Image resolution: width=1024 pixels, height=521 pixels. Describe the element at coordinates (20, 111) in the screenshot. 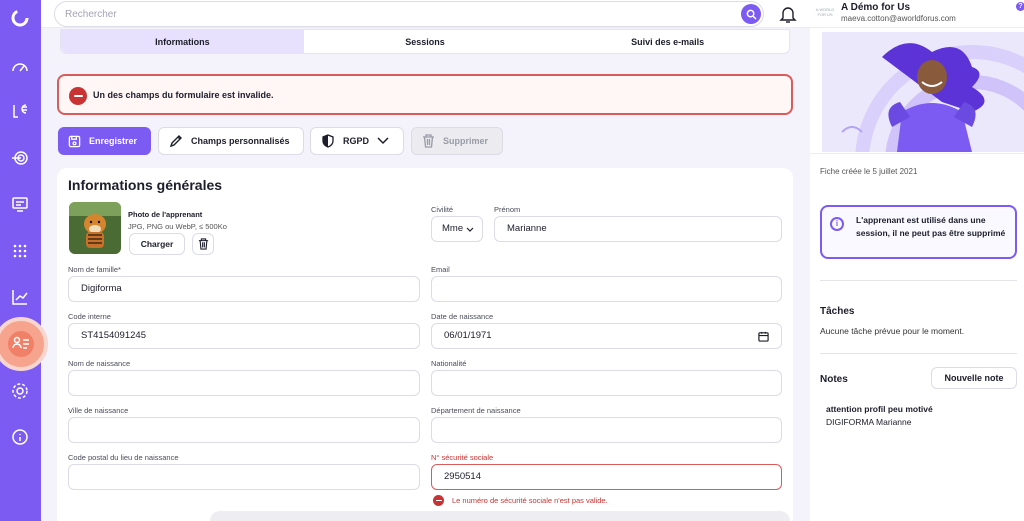

I see `finance-icon` at that location.